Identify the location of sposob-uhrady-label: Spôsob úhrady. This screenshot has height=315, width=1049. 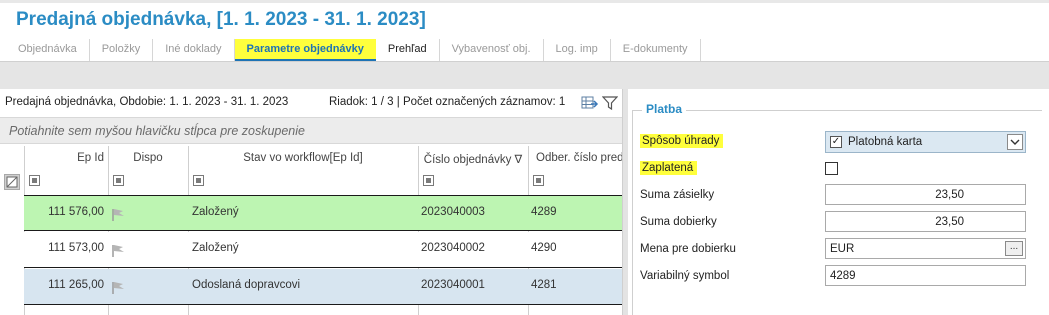
(682, 141).